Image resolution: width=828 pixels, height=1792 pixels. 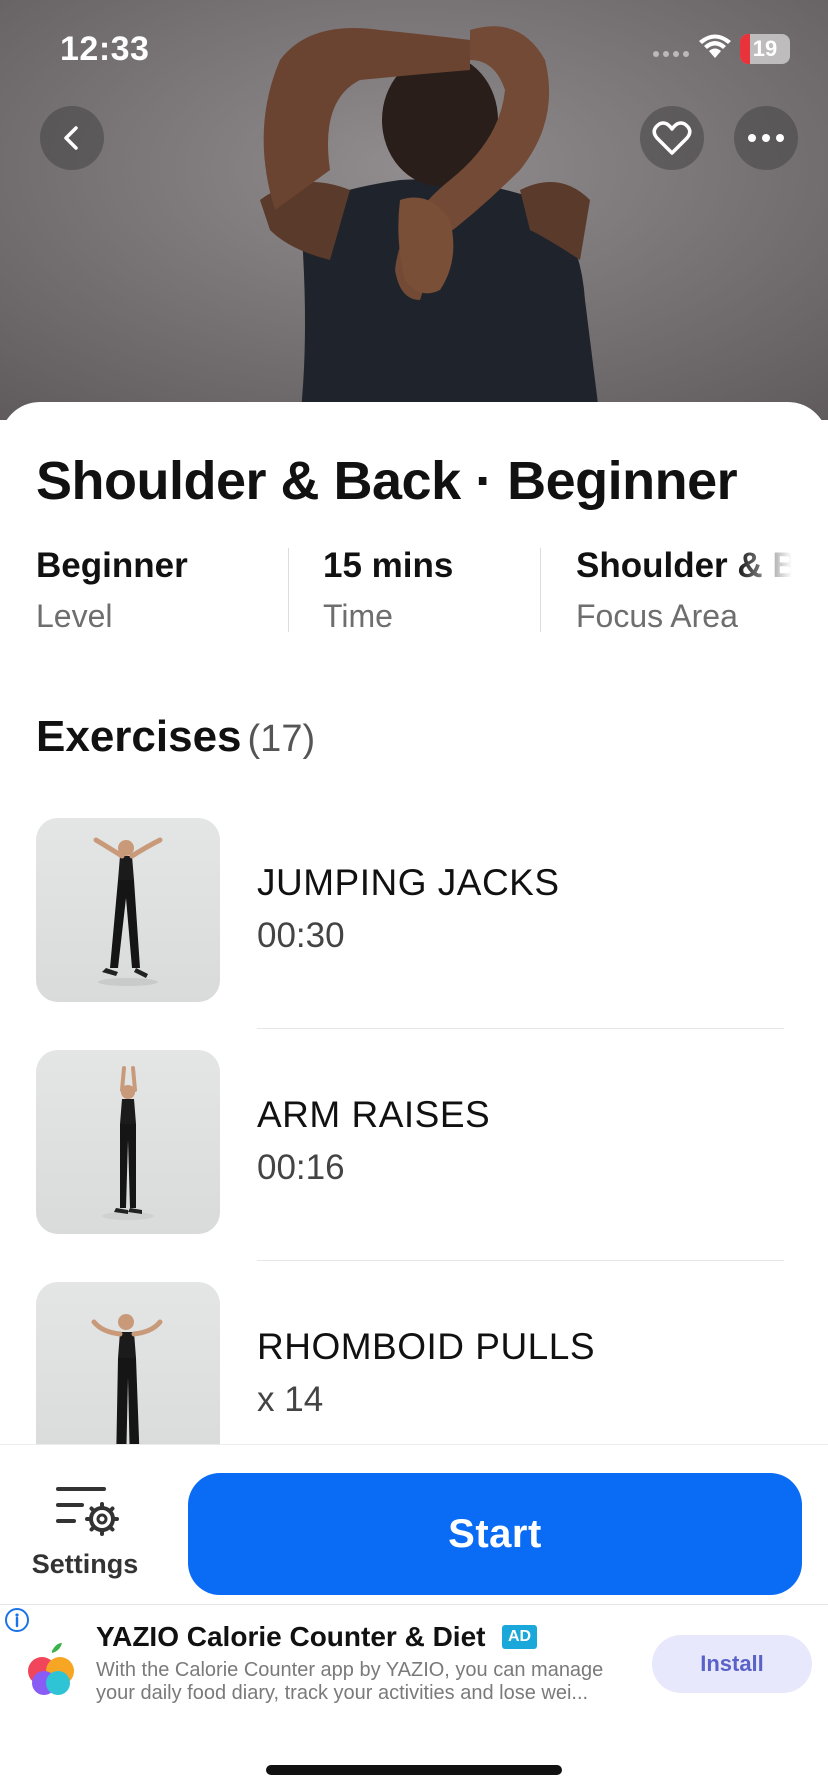 I want to click on exercise-item-arm-raises: ARM RAISES 00:16, so click(x=414, y=1166).